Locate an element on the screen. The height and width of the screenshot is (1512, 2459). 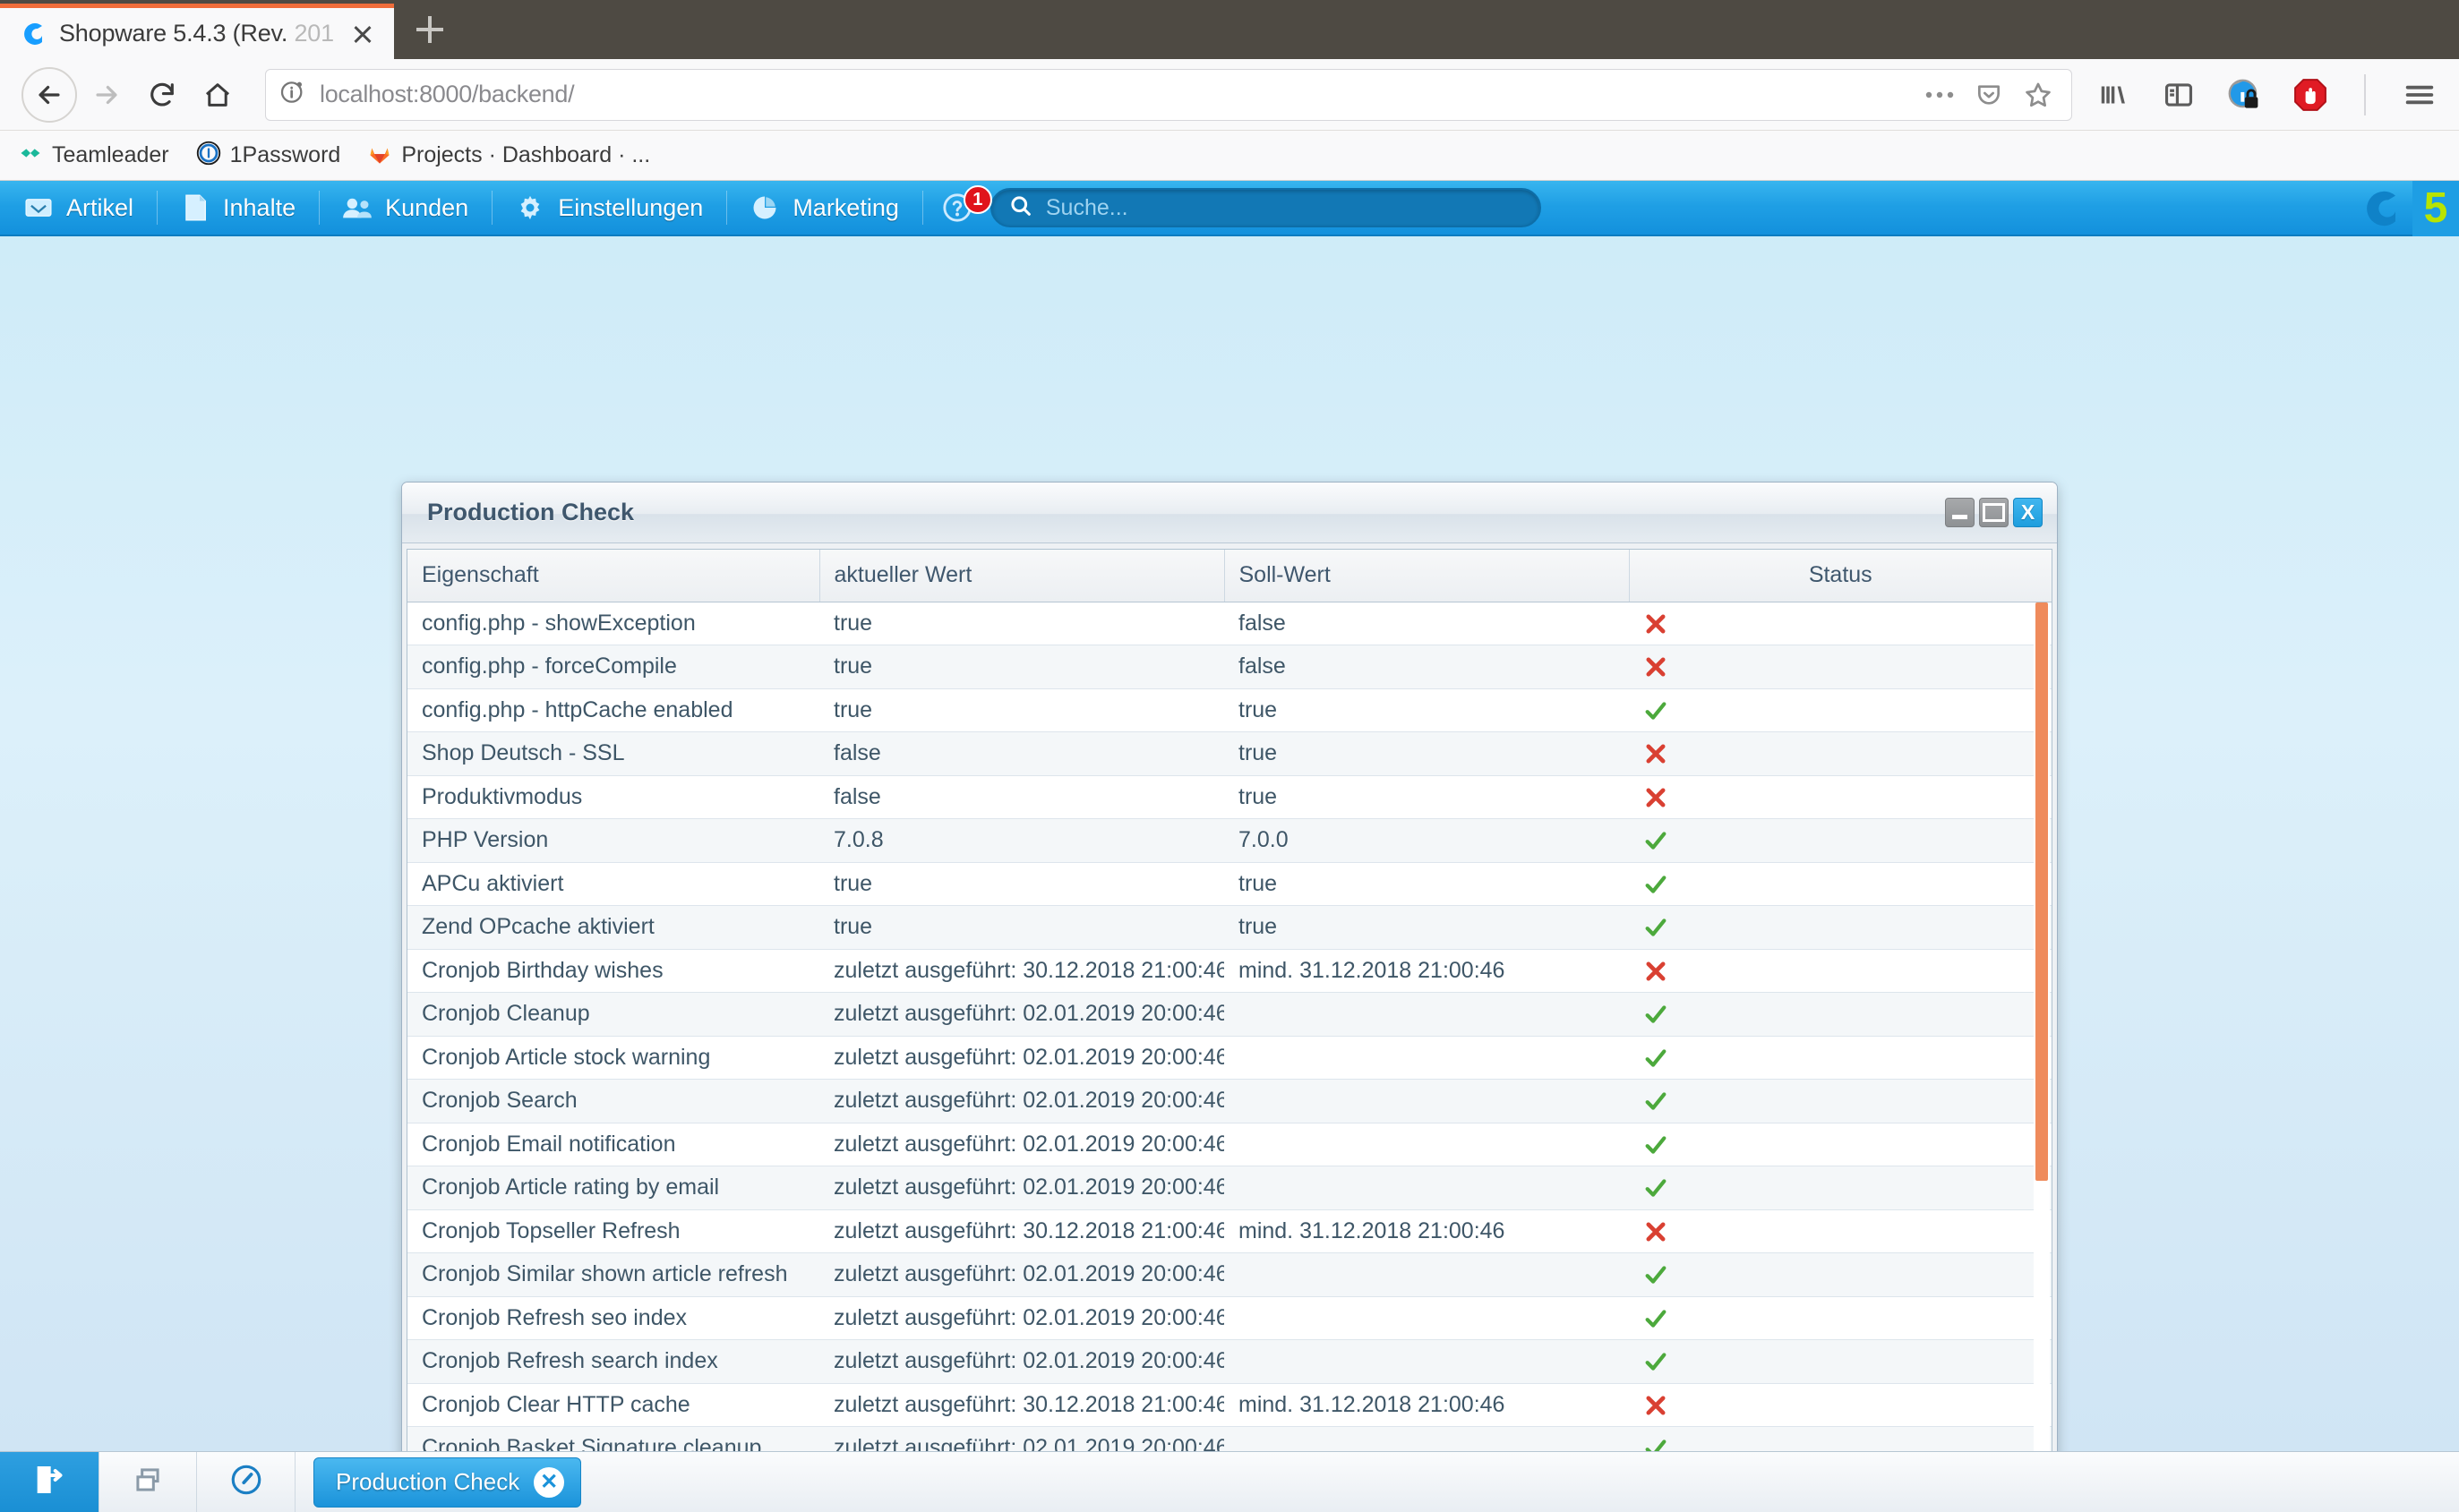
nav-label: Einstellungen is located at coordinates (631, 207).